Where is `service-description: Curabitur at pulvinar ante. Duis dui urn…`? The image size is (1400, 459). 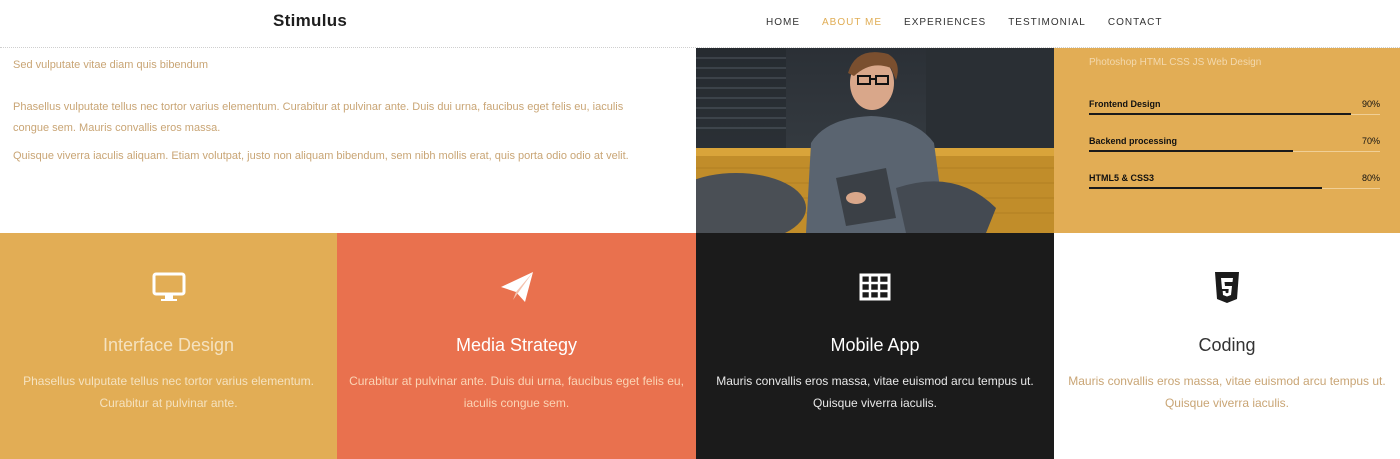 service-description: Curabitur at pulvinar ante. Duis dui urn… is located at coordinates (516, 392).